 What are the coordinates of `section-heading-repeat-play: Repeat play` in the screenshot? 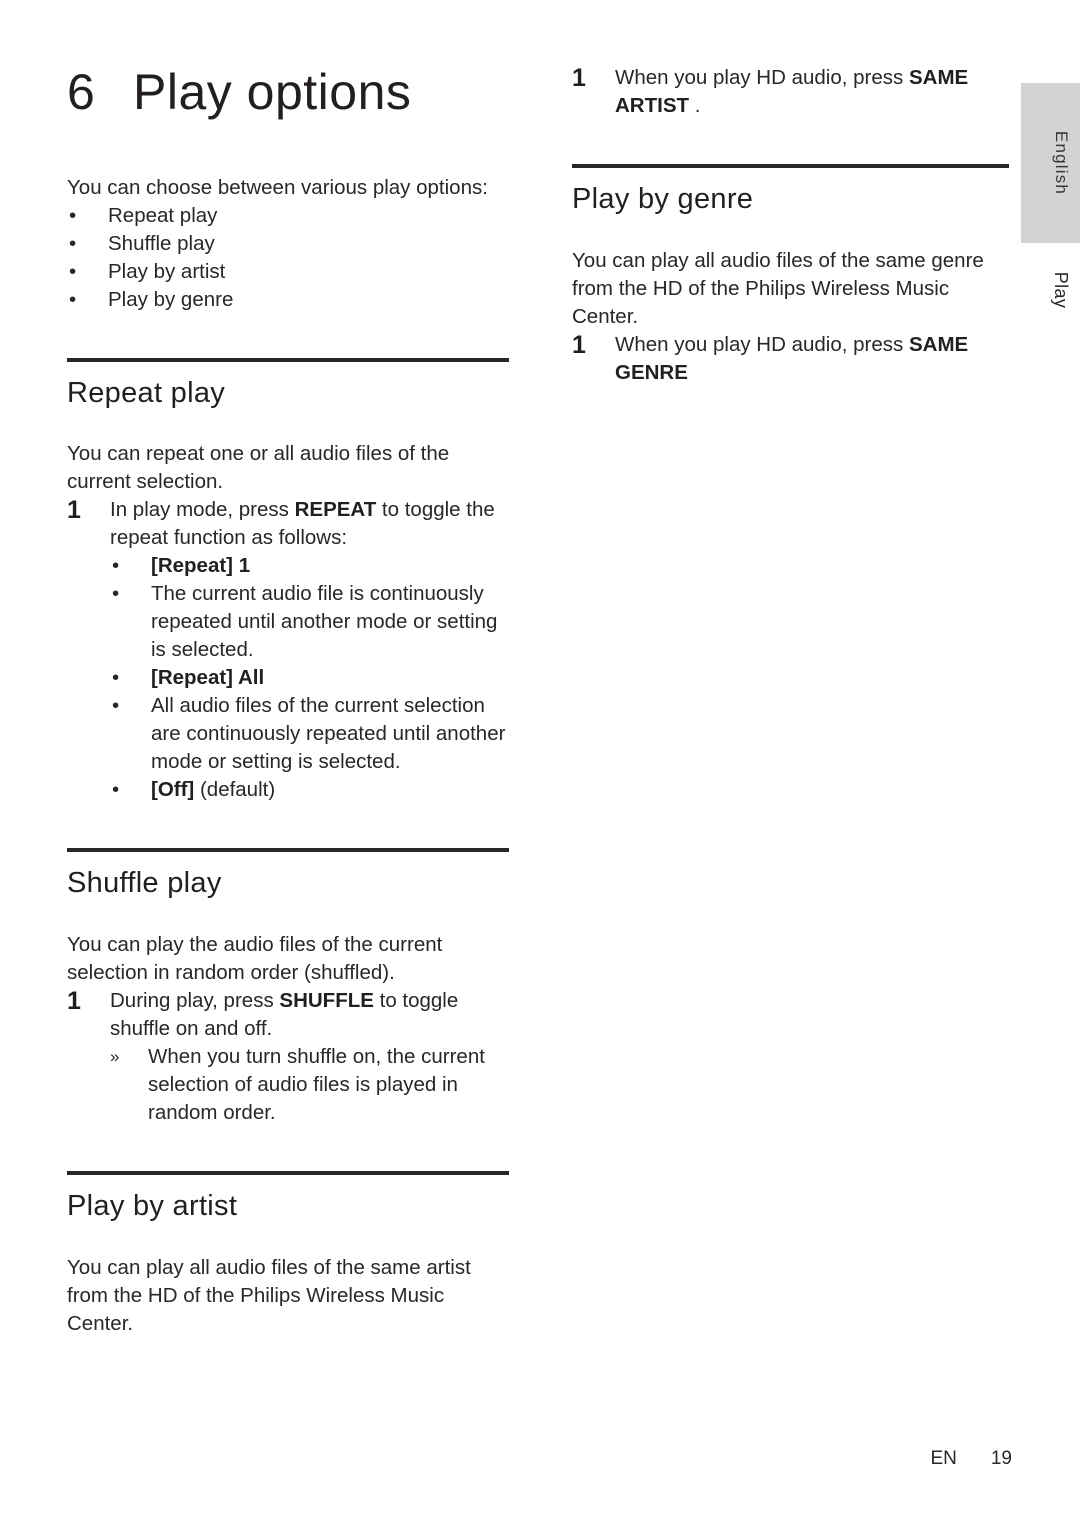 It's located at (146, 392).